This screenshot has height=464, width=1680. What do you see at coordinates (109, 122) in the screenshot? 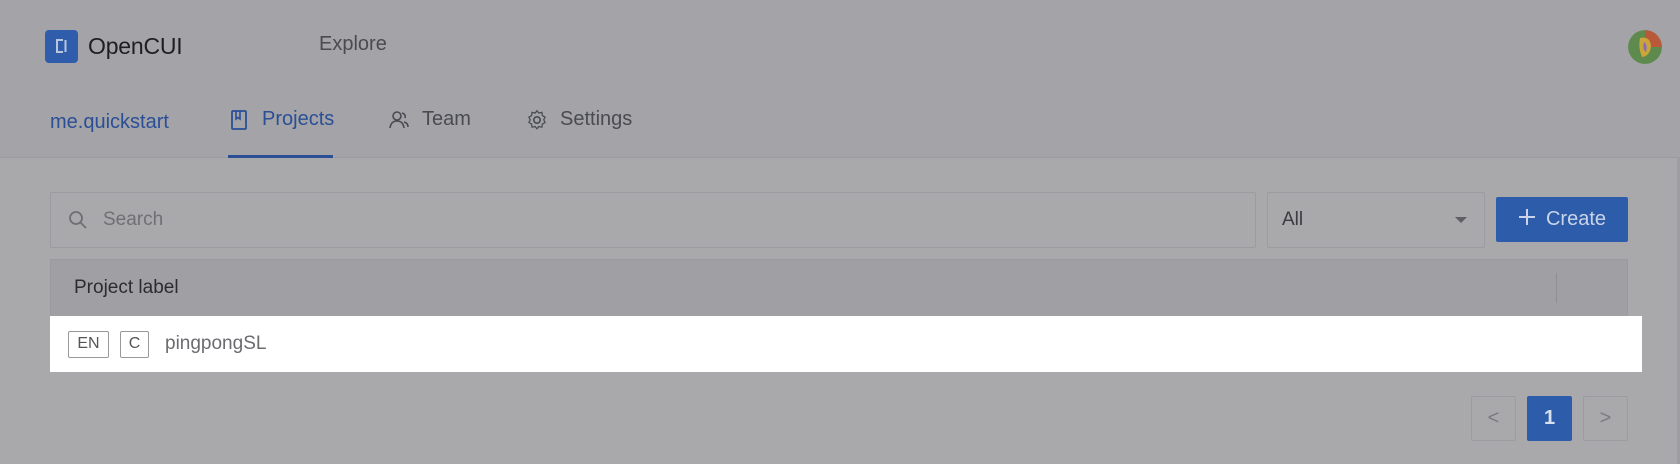
I see `org-link: me.quickstart` at bounding box center [109, 122].